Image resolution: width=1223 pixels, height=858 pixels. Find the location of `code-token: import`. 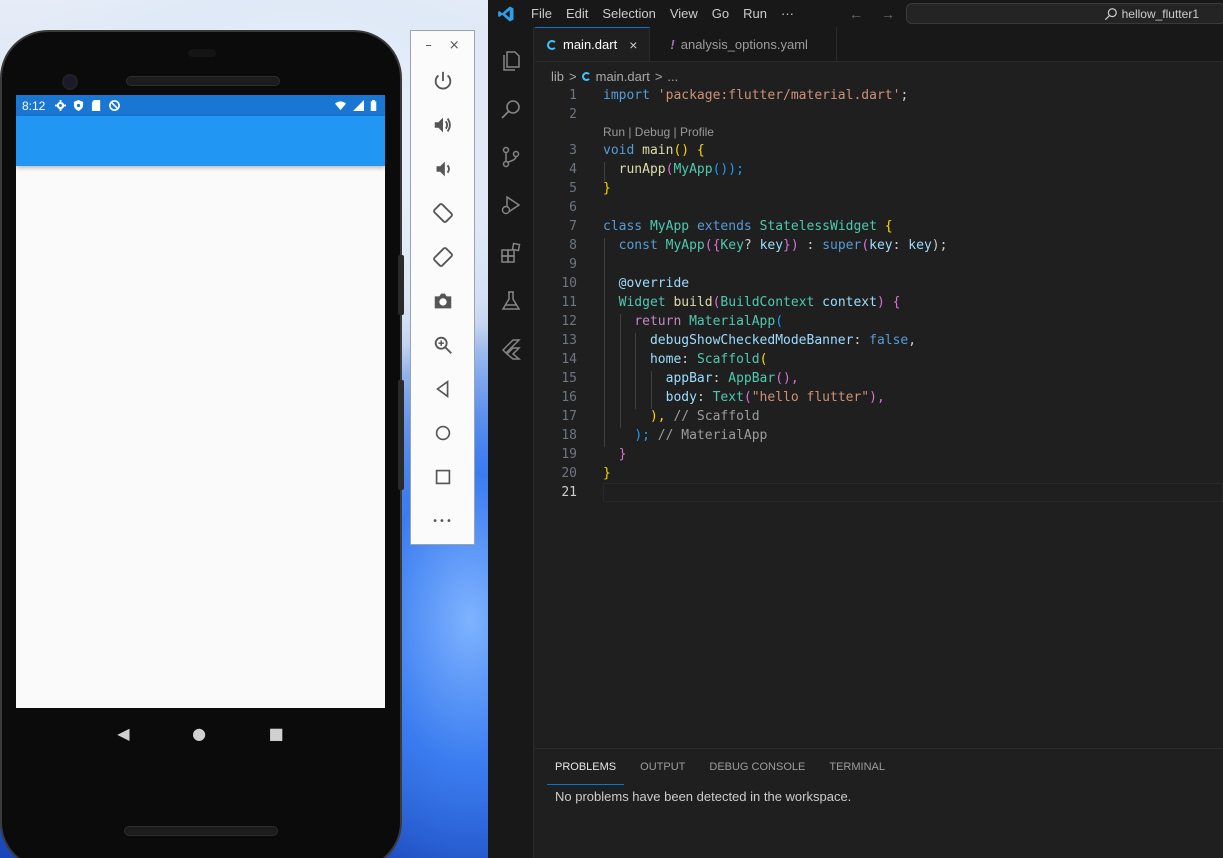

code-token: import is located at coordinates (626, 95).